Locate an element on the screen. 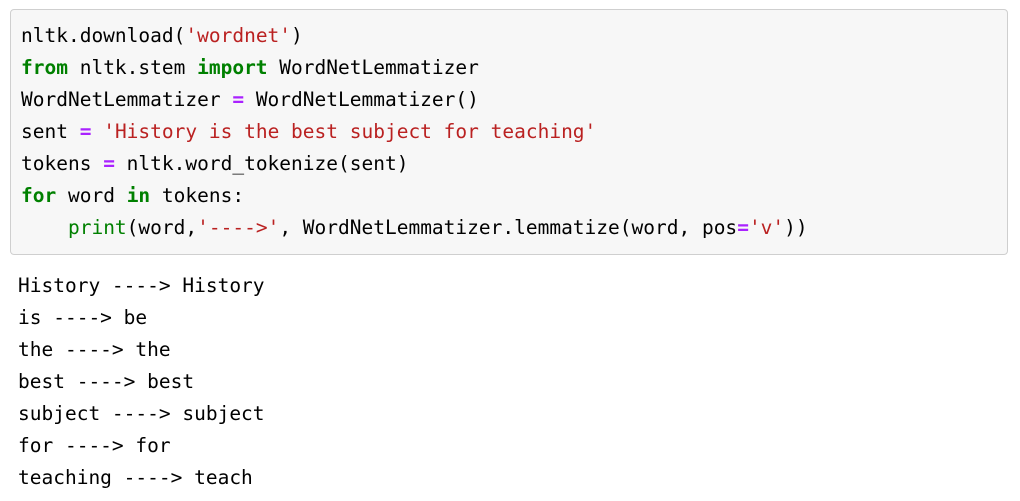  code-line: for word in tokens: is located at coordinates (514, 196).